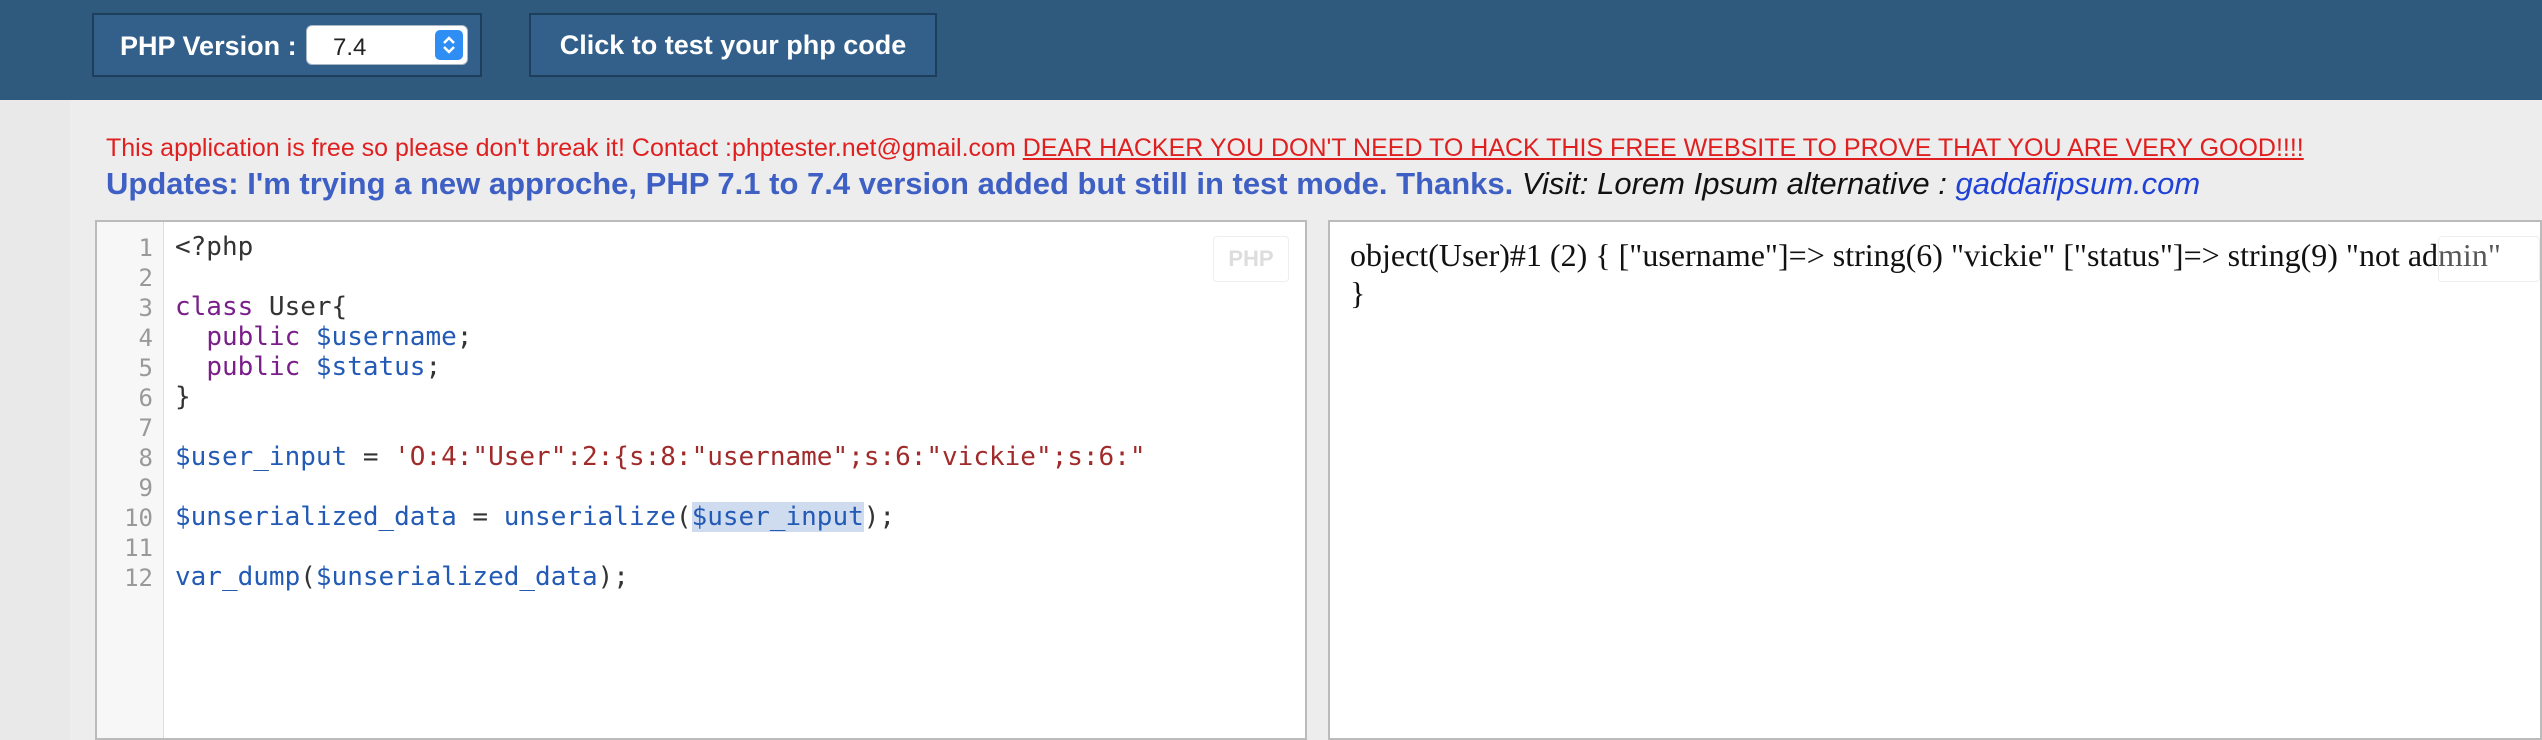  I want to click on code-token: $username, so click(386, 337).